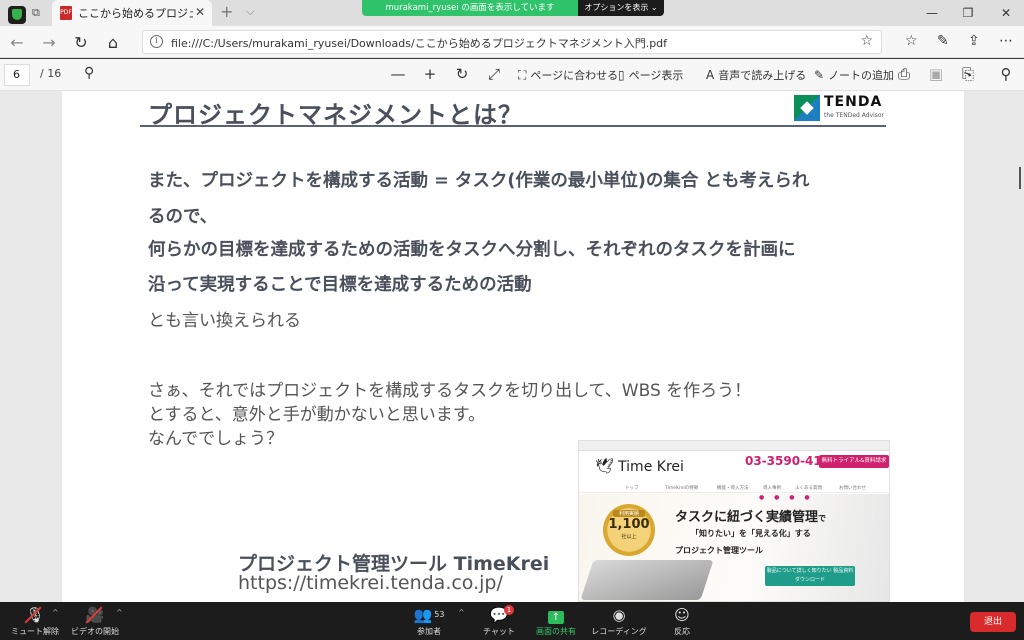 The image size is (1024, 640). Describe the element at coordinates (650, 75) in the screenshot. I see `page-view-button: ▯ ページ表示` at that location.